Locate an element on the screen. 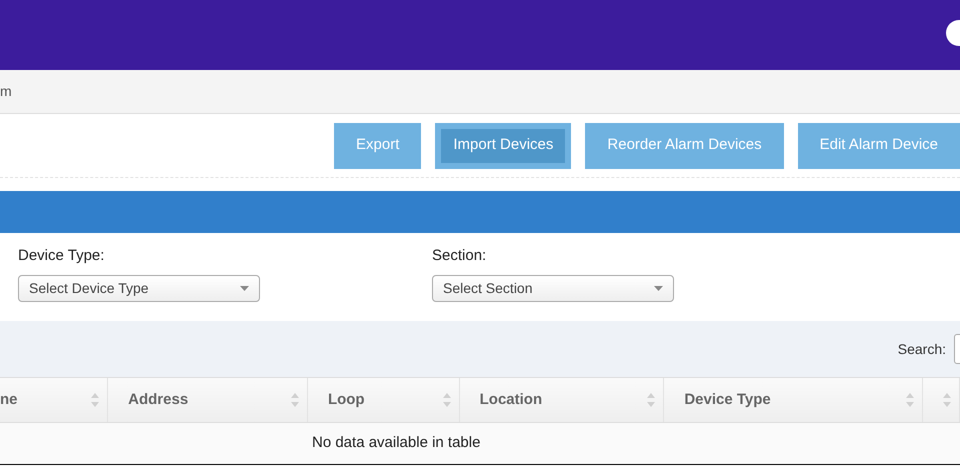 The width and height of the screenshot is (960, 467). search-label: Search: is located at coordinates (922, 349).